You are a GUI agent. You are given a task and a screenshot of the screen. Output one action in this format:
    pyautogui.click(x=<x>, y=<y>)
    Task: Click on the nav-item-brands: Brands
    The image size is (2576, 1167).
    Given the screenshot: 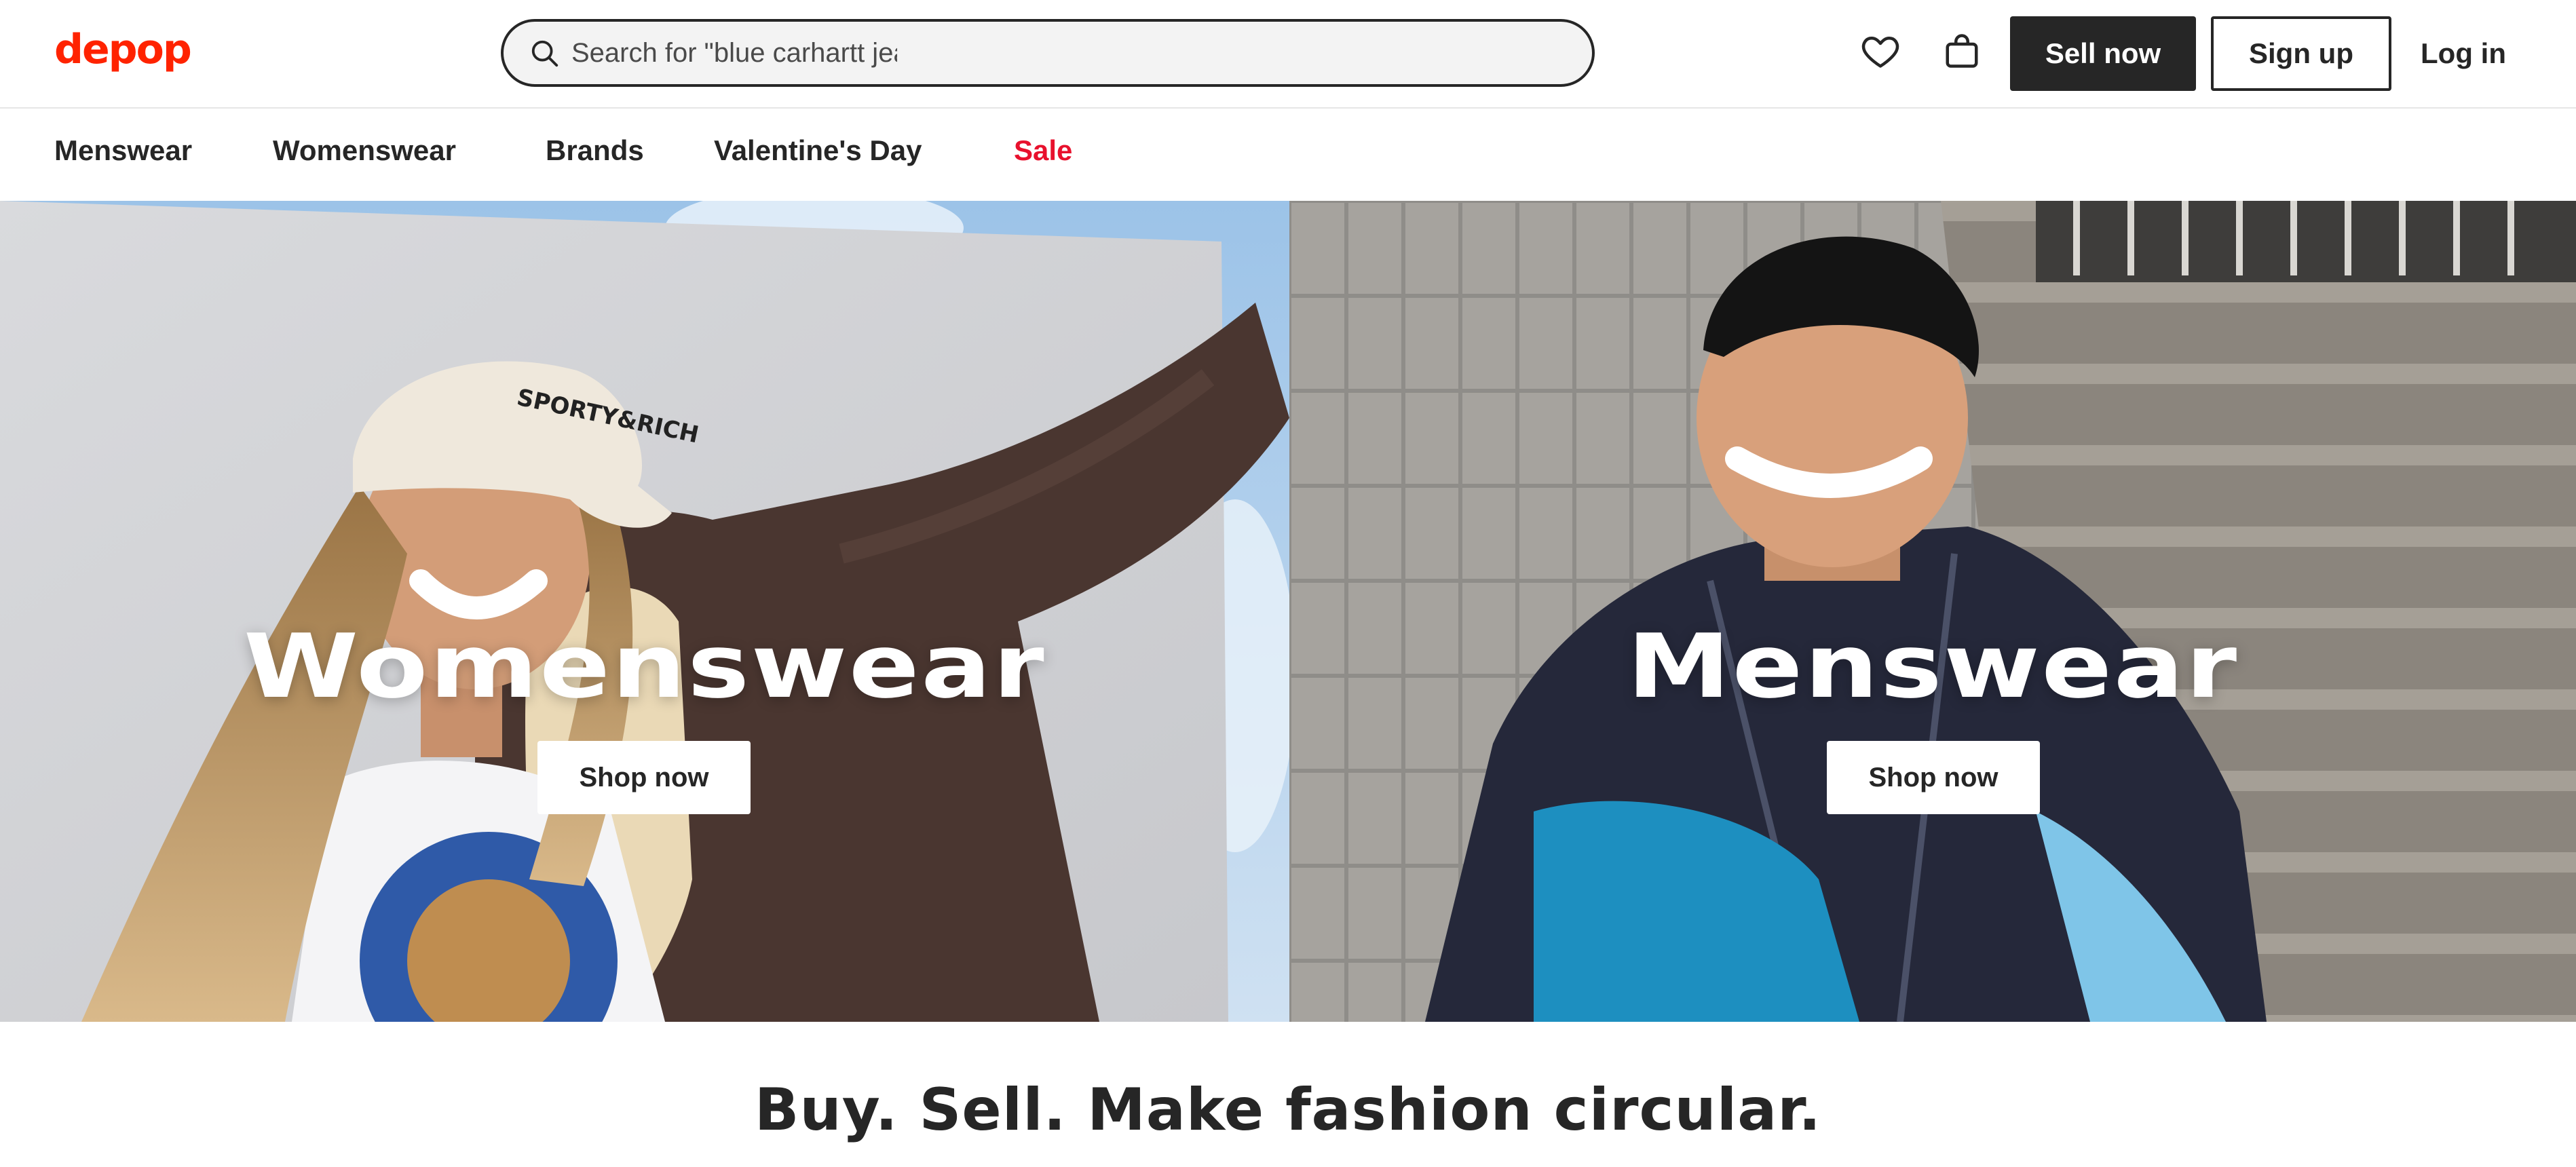 What is the action you would take?
    pyautogui.click(x=595, y=150)
    